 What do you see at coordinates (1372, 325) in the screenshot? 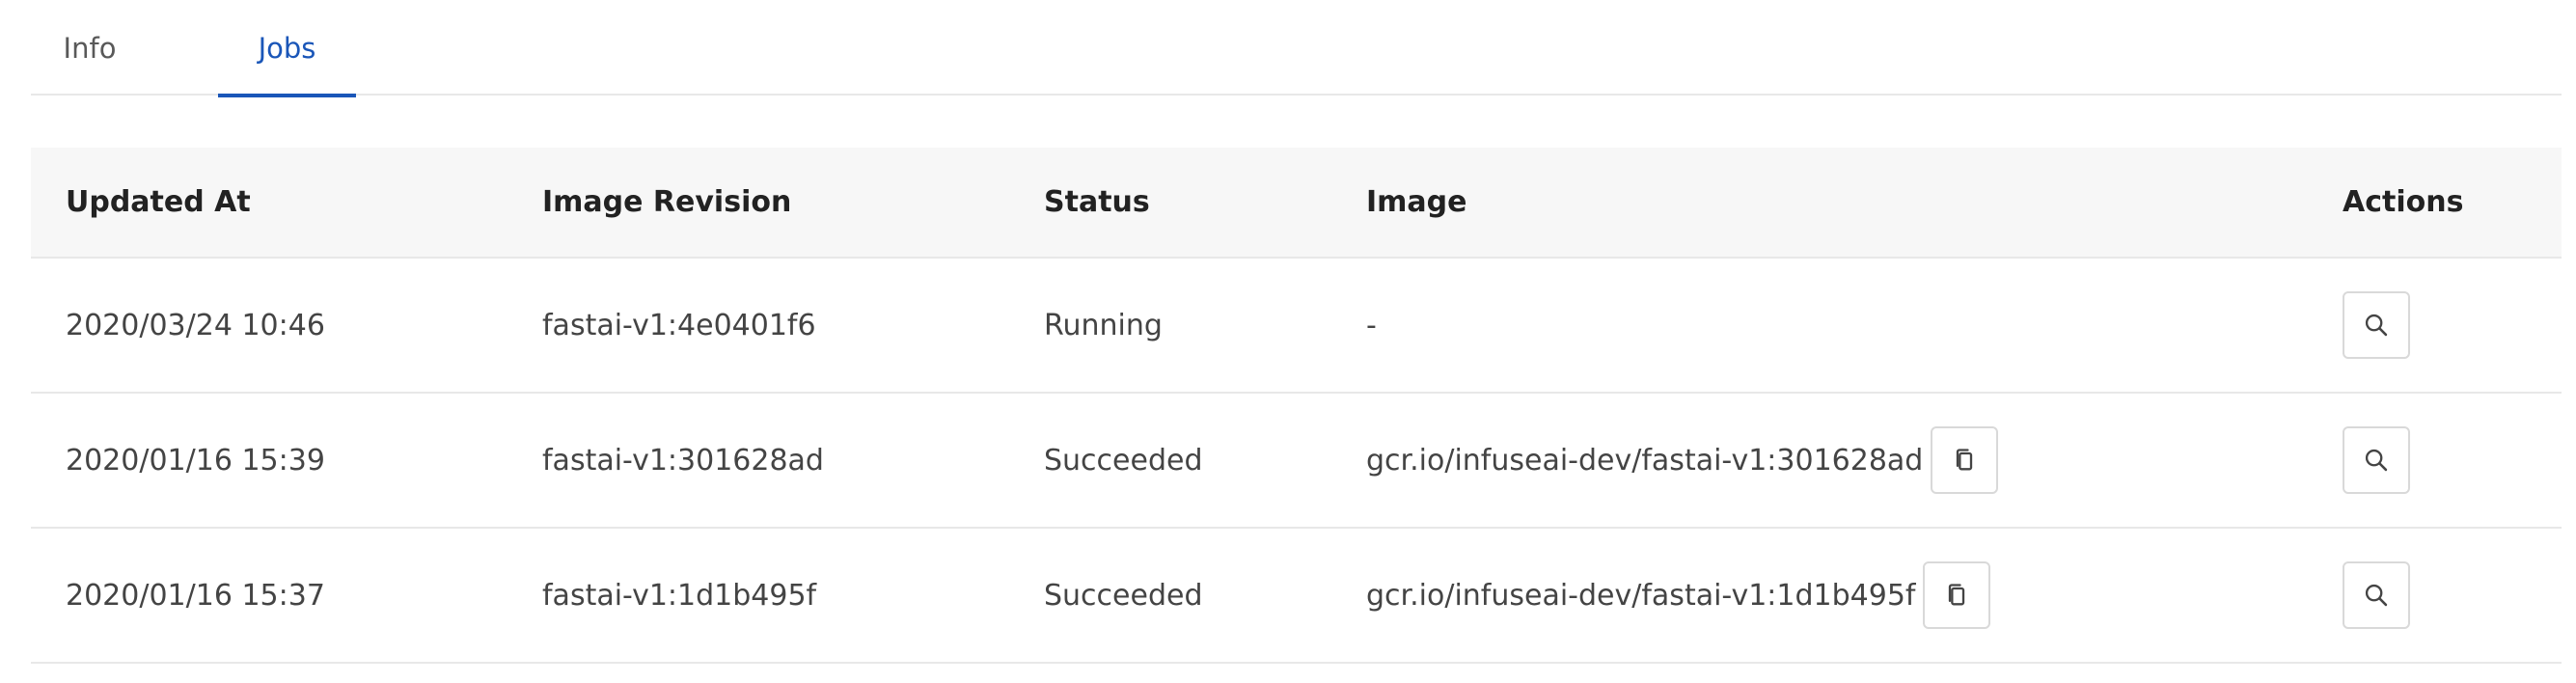
I see `image-text: -` at bounding box center [1372, 325].